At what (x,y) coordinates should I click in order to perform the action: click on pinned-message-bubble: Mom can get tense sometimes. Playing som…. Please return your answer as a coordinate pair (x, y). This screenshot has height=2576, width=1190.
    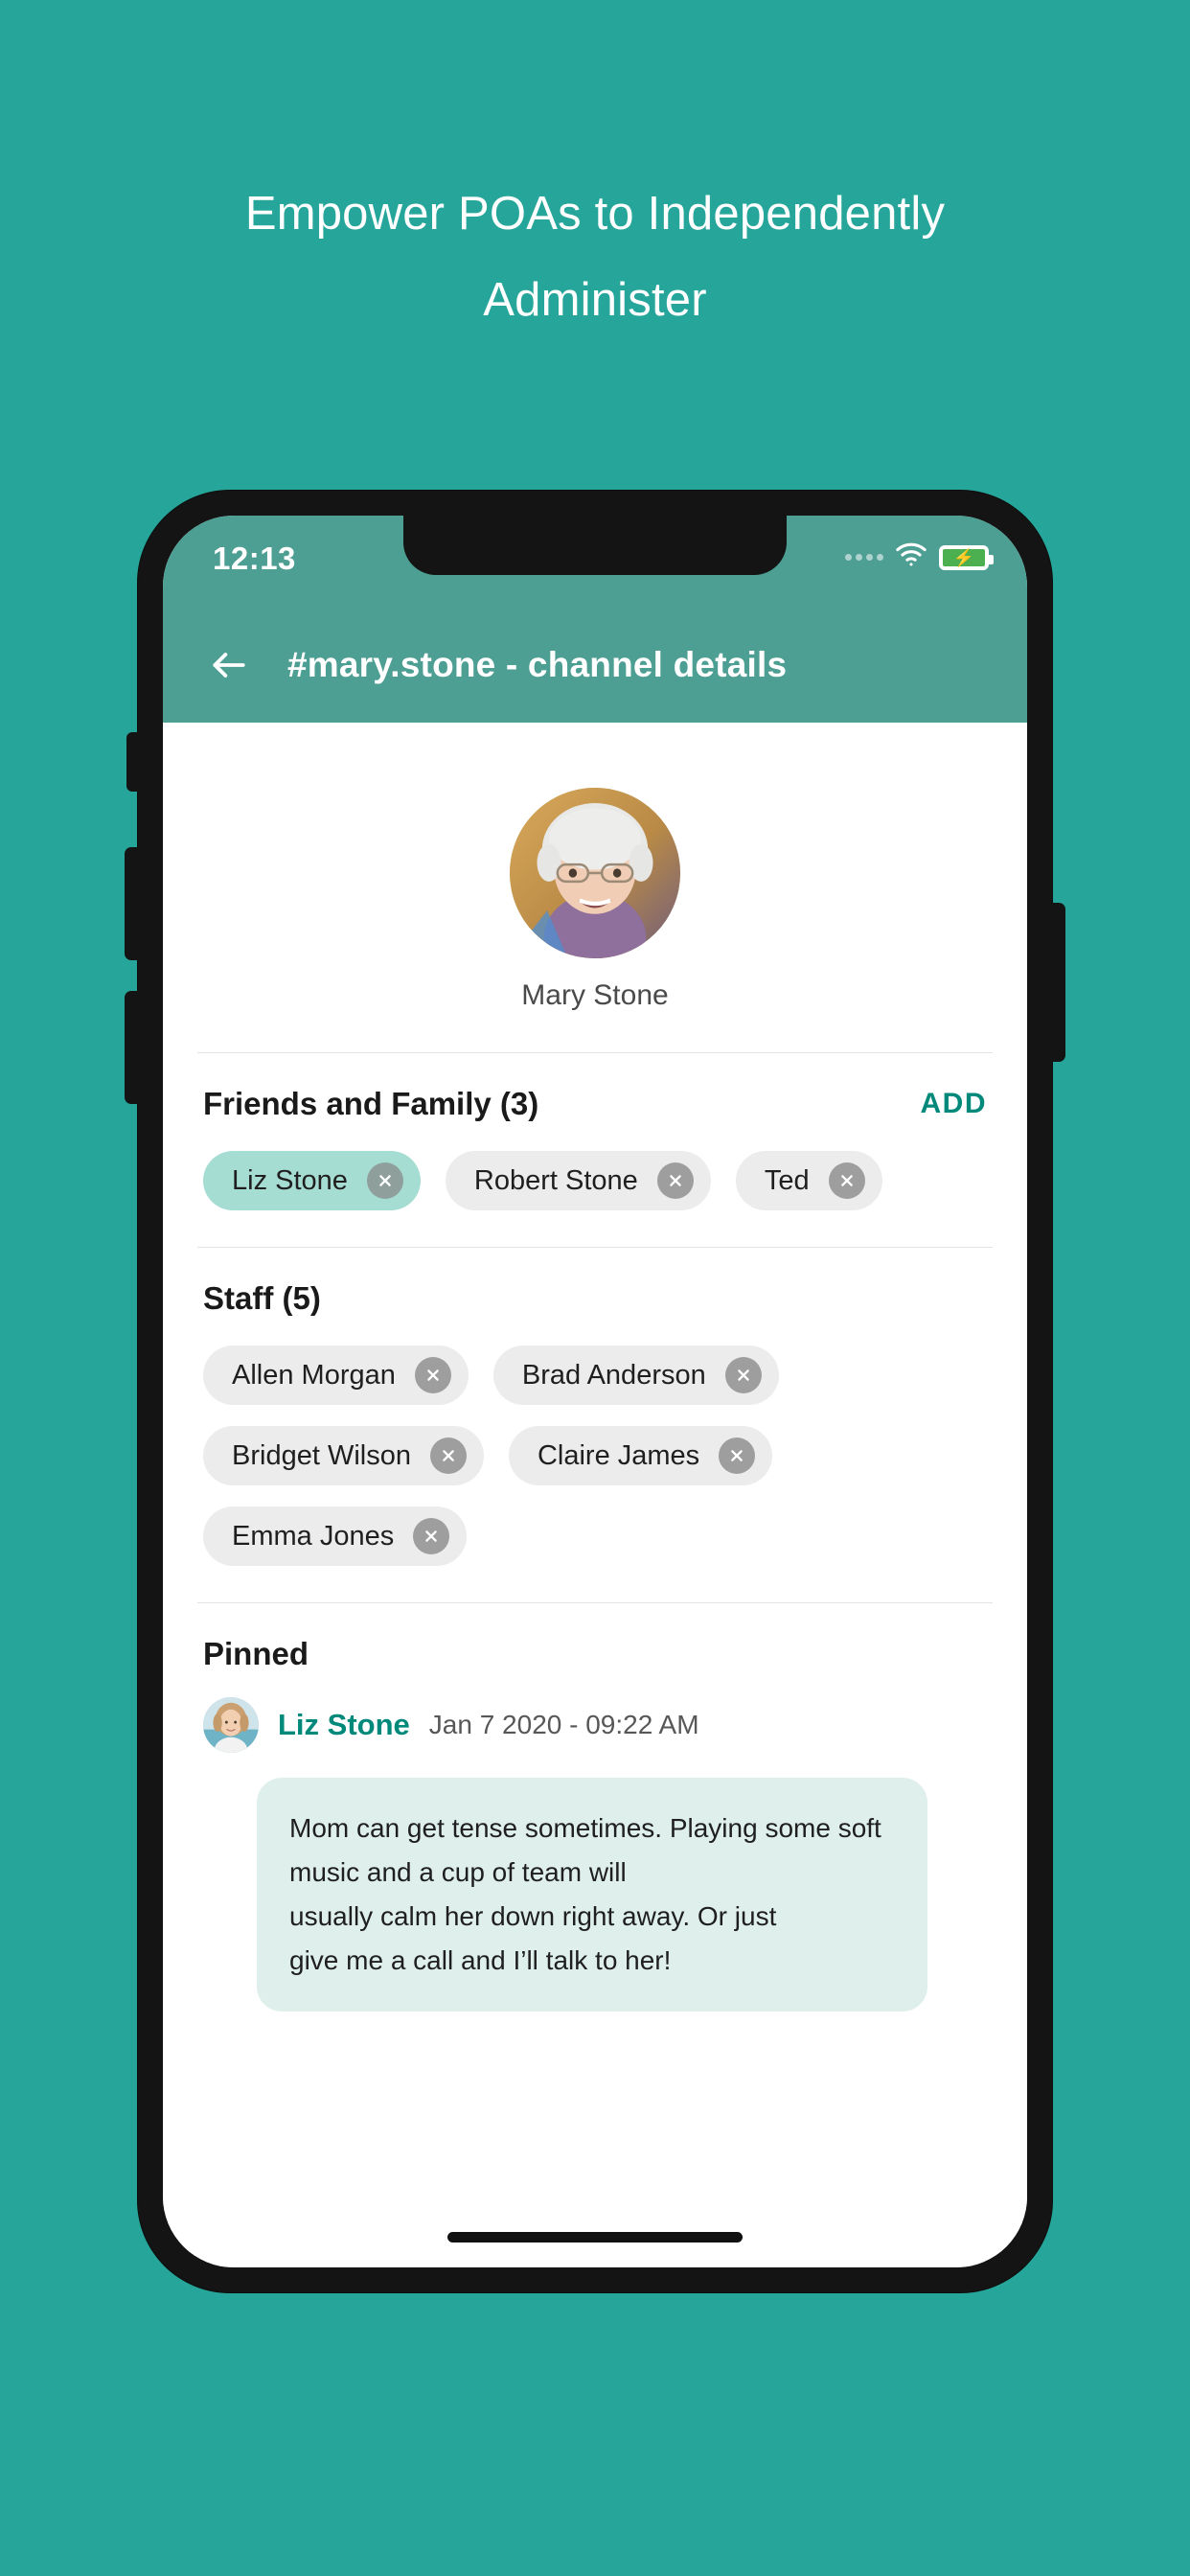
    Looking at the image, I should click on (592, 1895).